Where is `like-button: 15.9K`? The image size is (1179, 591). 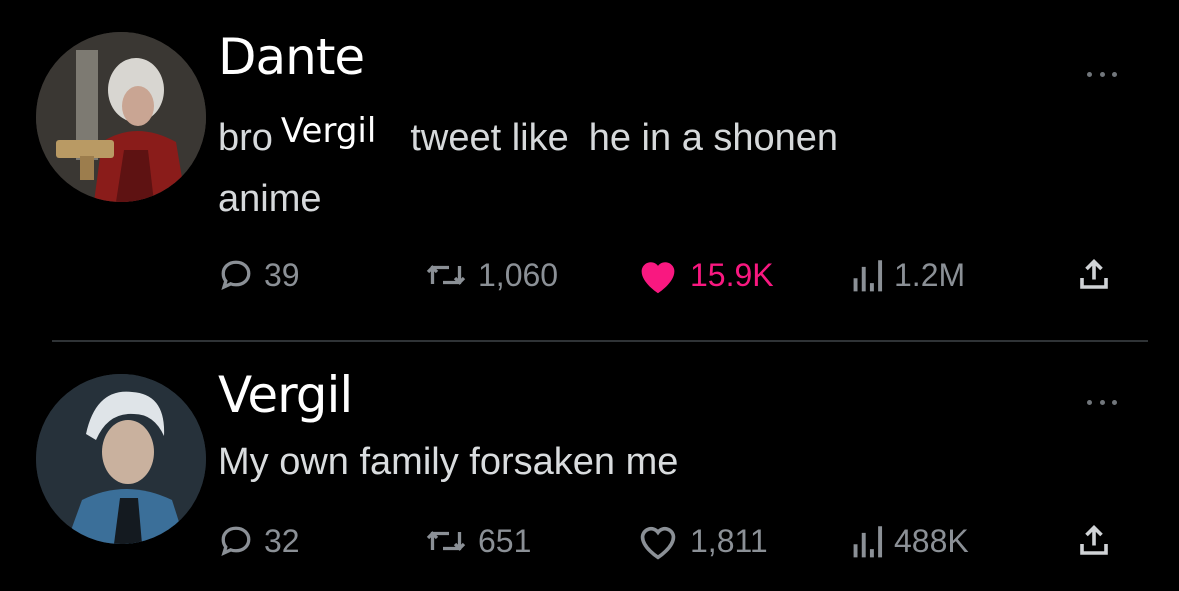 like-button: 15.9K is located at coordinates (705, 275).